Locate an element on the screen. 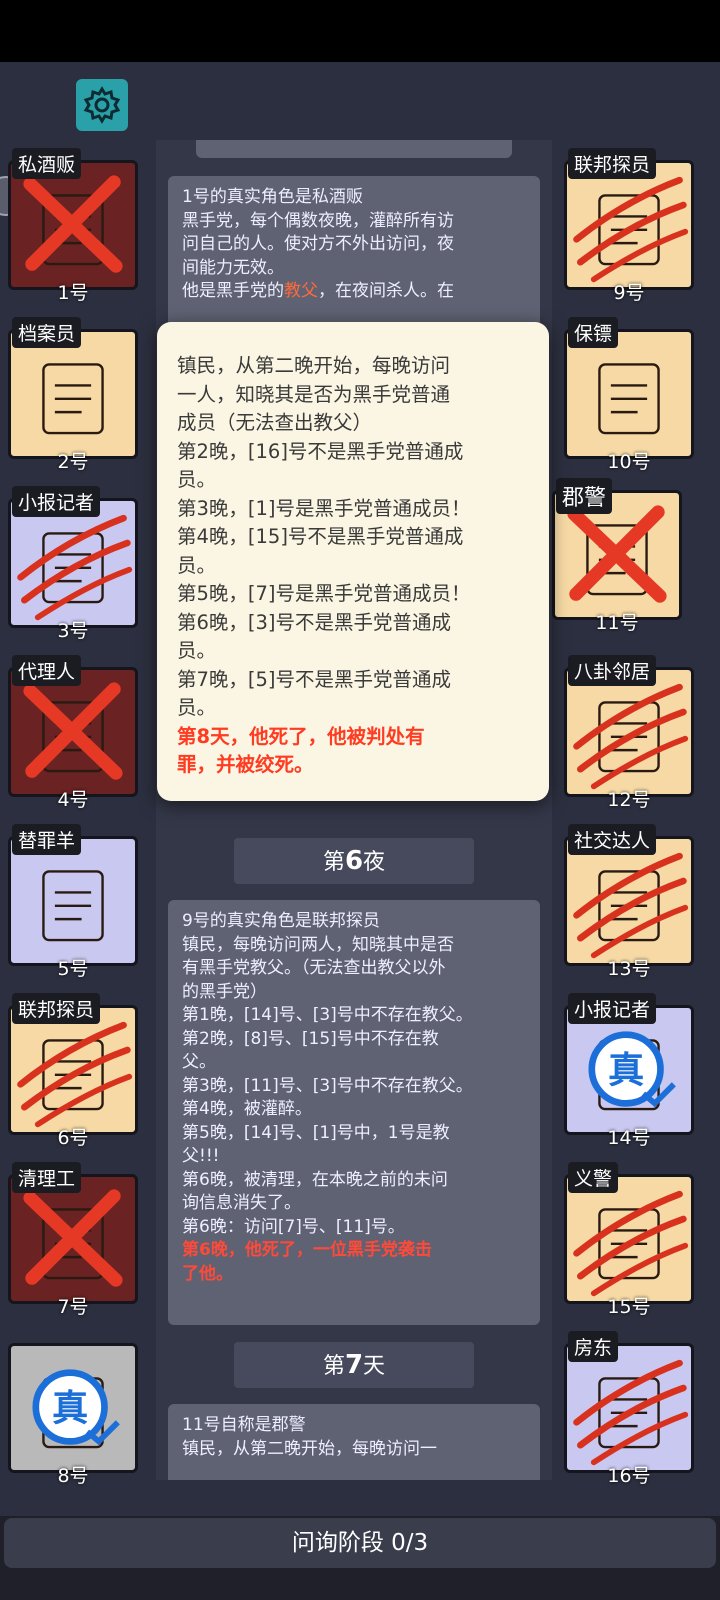 The height and width of the screenshot is (1600, 720). settings-button is located at coordinates (102, 105).